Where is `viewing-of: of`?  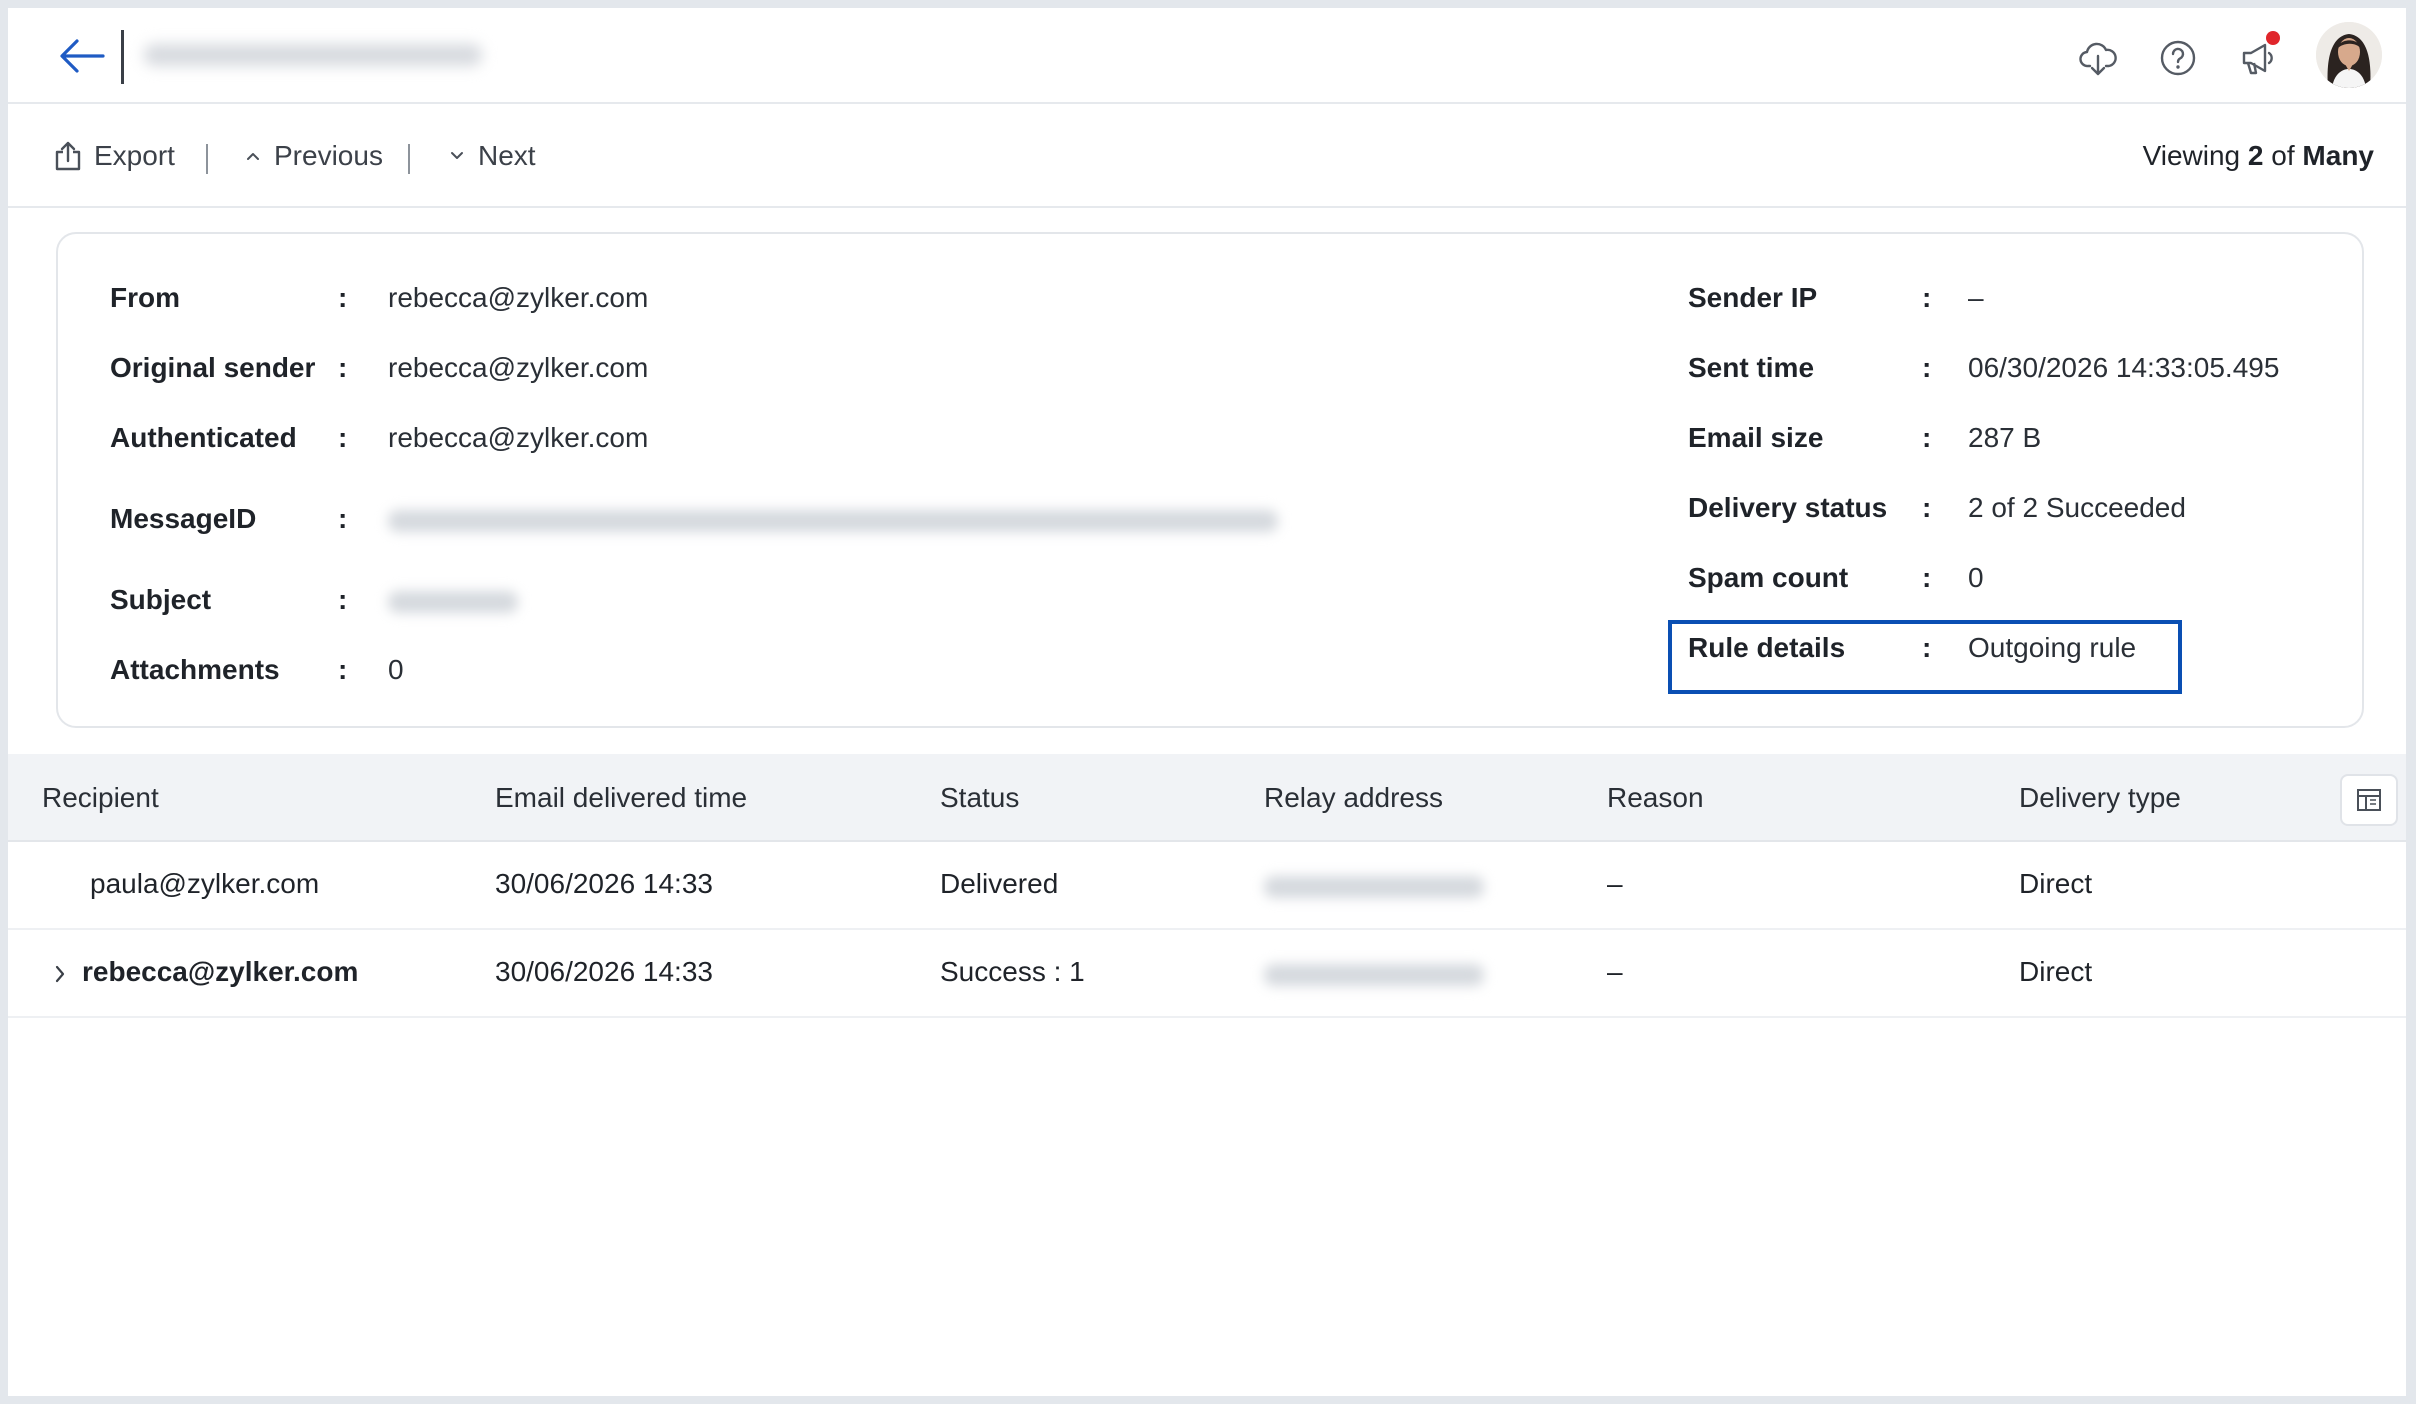 viewing-of: of is located at coordinates (2283, 155).